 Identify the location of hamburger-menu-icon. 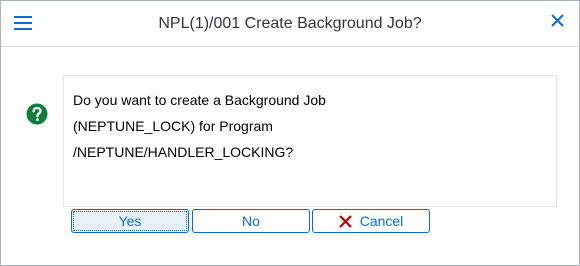
(23, 23).